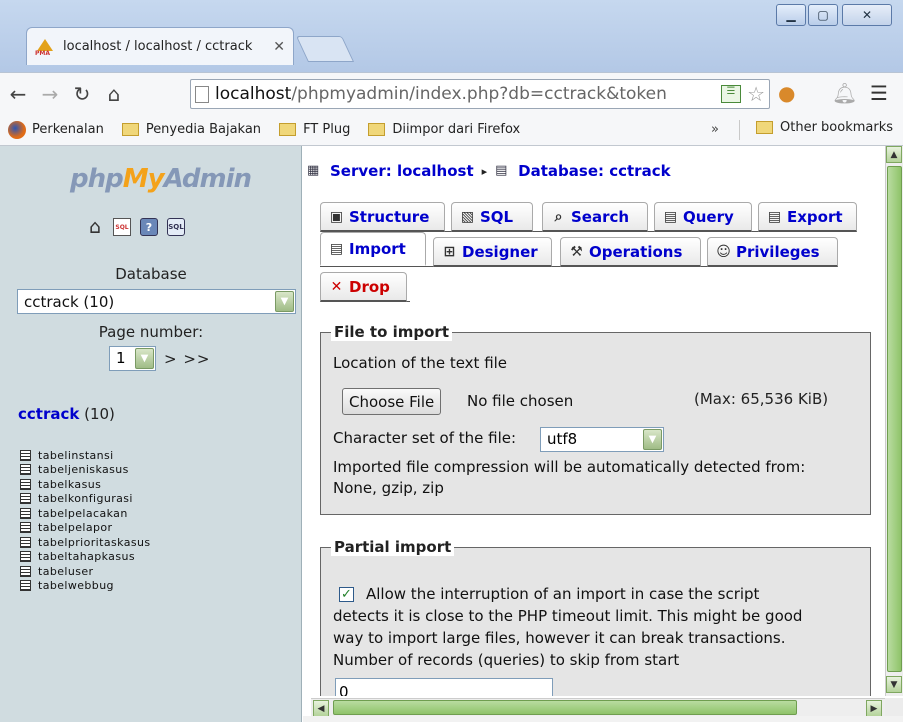  What do you see at coordinates (314, 129) in the screenshot?
I see `bookmark-folder: FT Plug` at bounding box center [314, 129].